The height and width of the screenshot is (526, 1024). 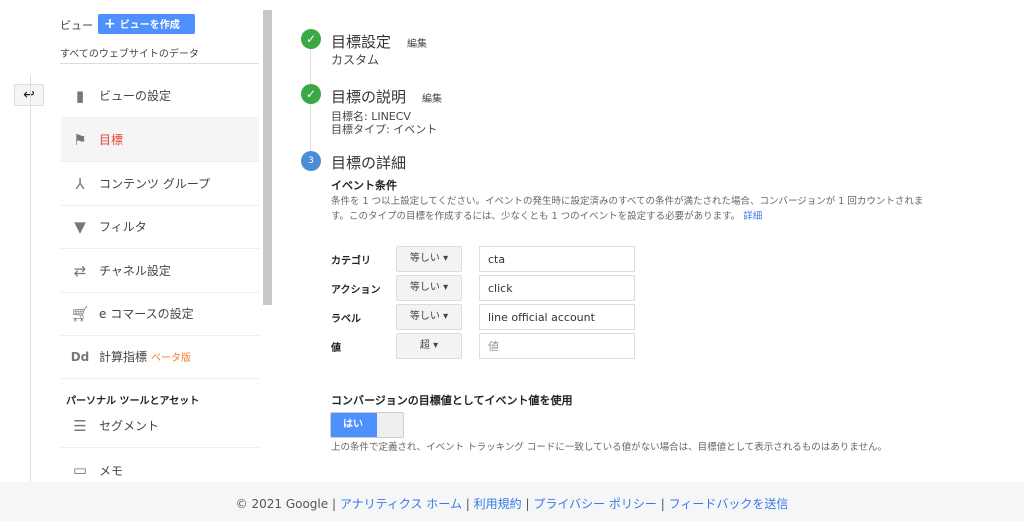 What do you see at coordinates (80, 139) in the screenshot?
I see `flag-icon: ⚑` at bounding box center [80, 139].